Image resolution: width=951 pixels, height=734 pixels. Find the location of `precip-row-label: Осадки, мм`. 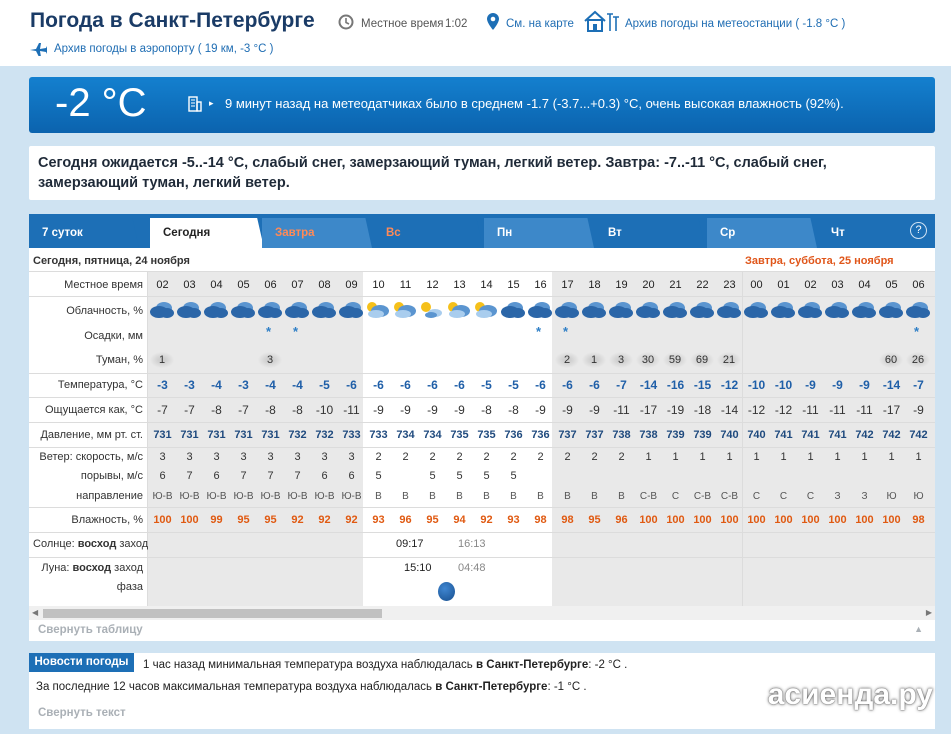

precip-row-label: Осадки, мм is located at coordinates (113, 336).